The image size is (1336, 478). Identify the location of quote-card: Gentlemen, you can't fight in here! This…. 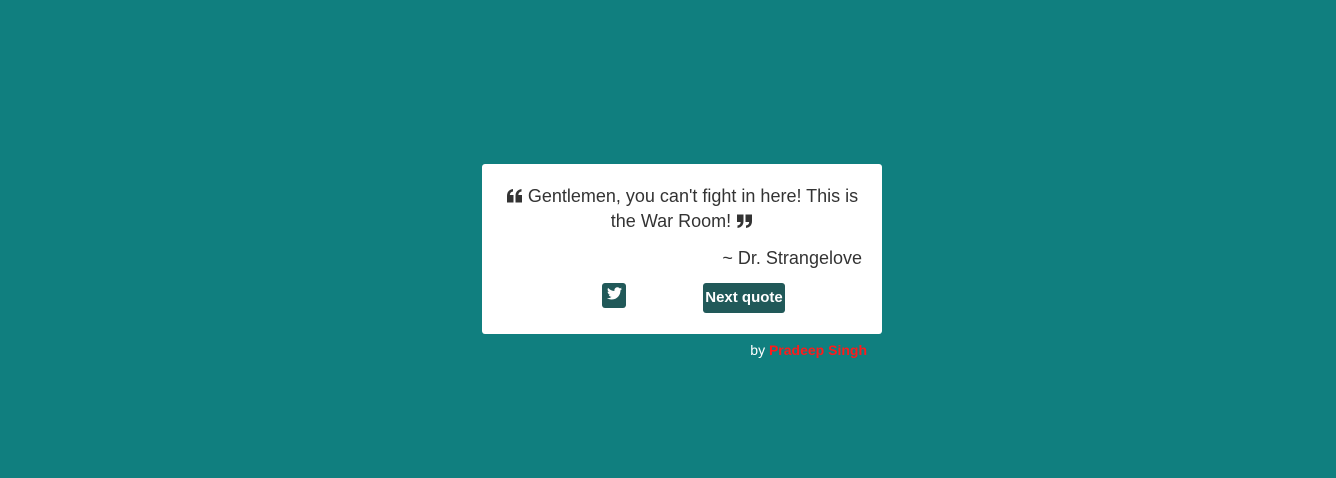
(682, 249).